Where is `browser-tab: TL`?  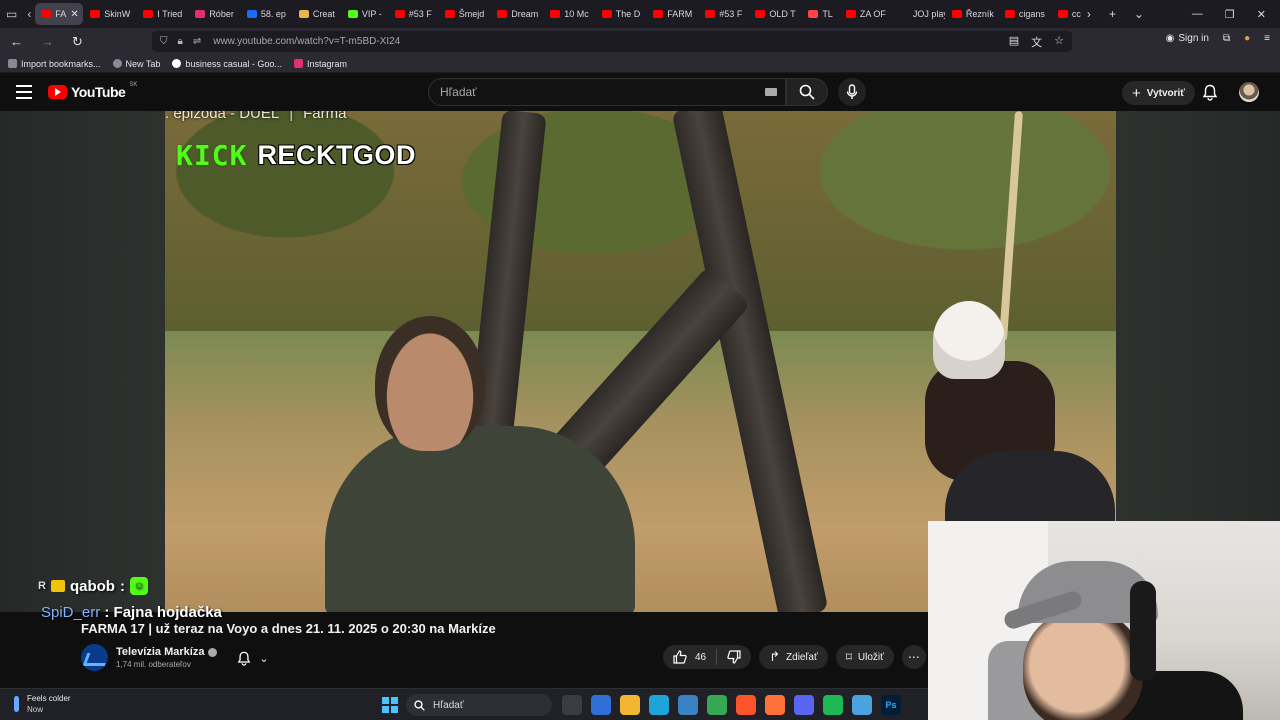
browser-tab: TL is located at coordinates (820, 14).